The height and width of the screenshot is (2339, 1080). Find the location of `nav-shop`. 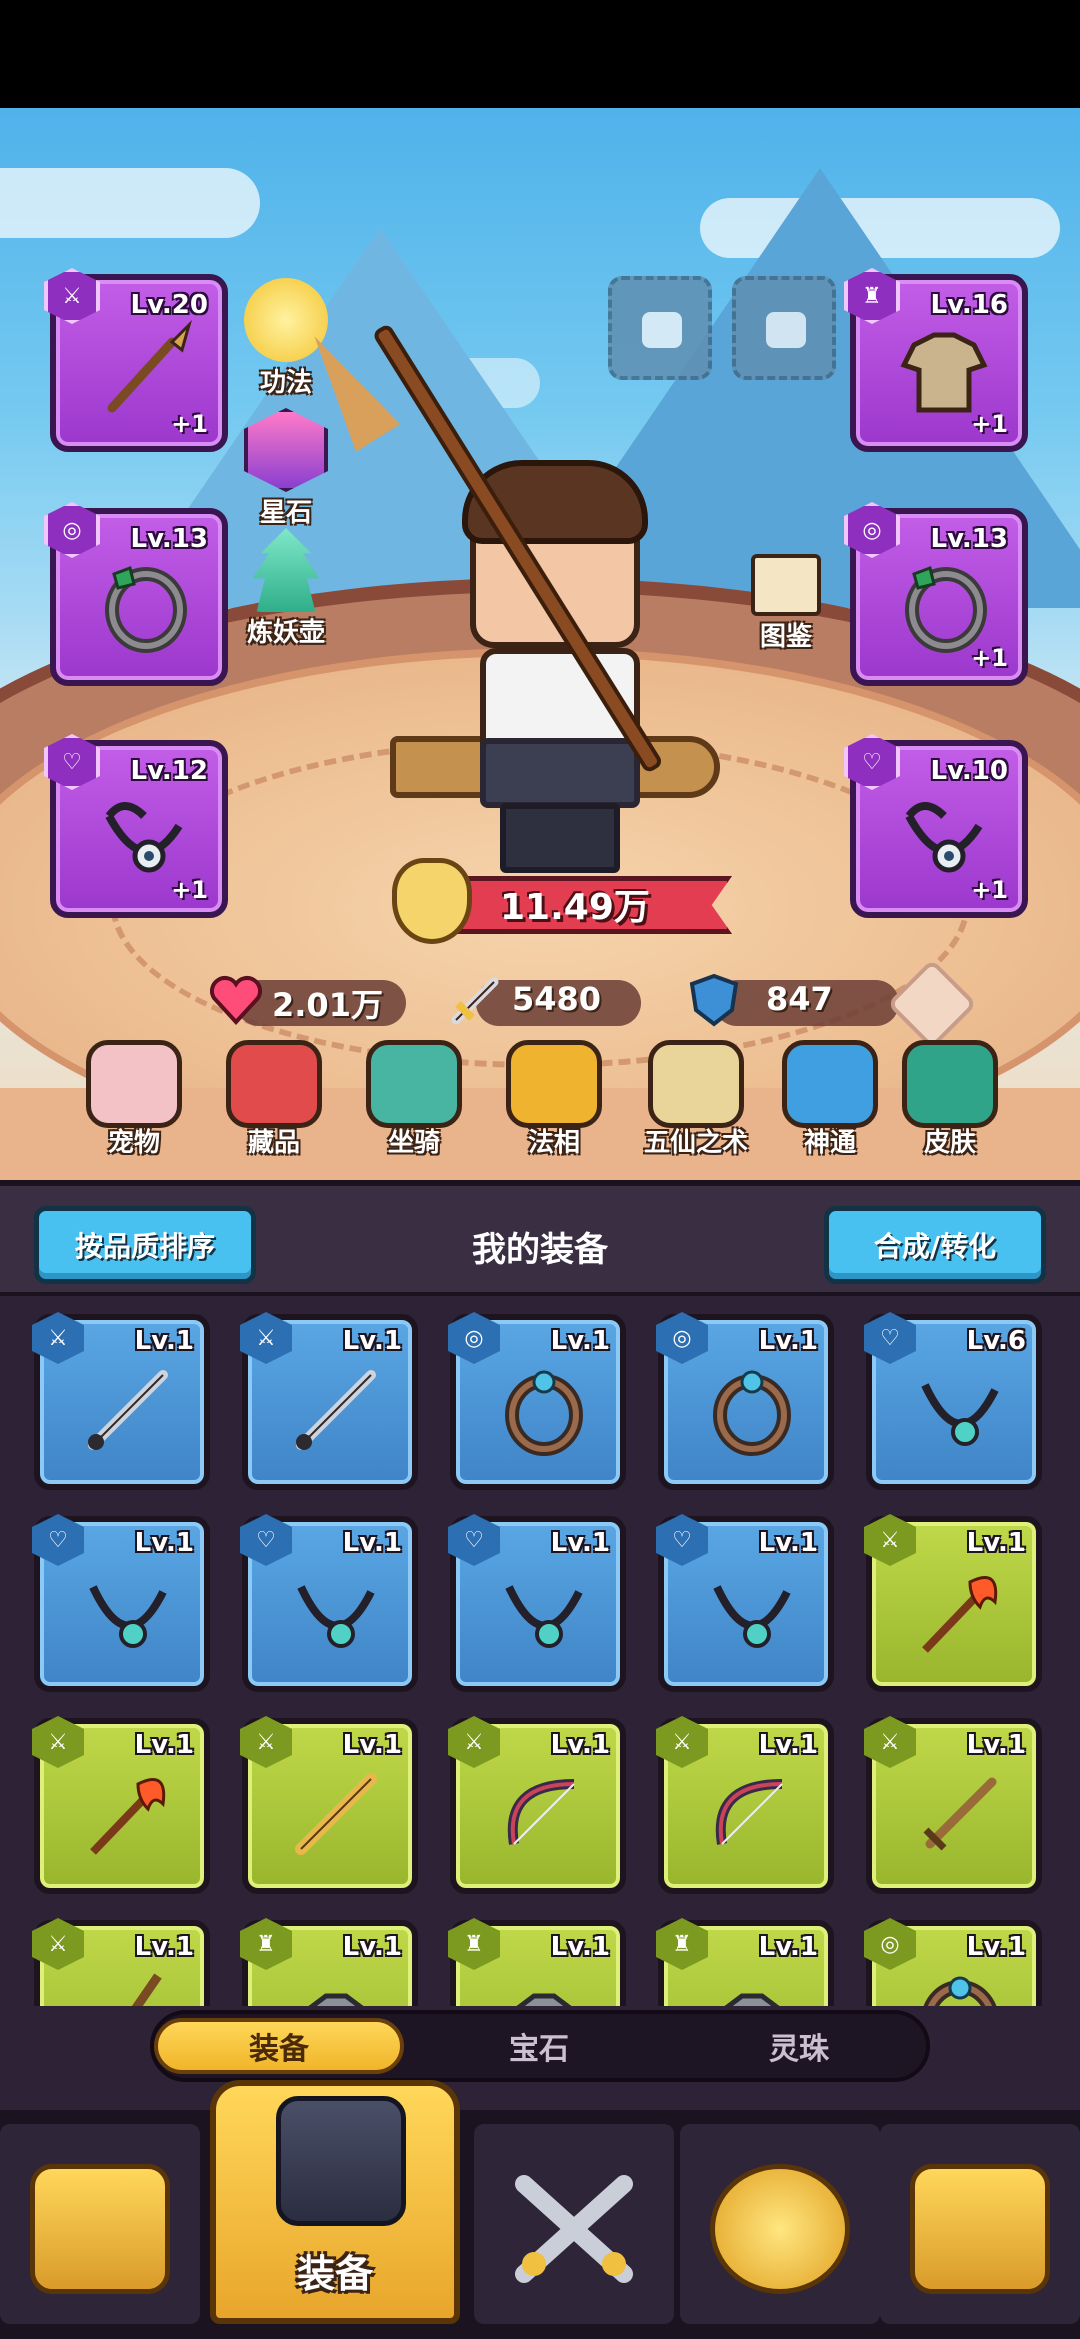

nav-shop is located at coordinates (100, 2224).